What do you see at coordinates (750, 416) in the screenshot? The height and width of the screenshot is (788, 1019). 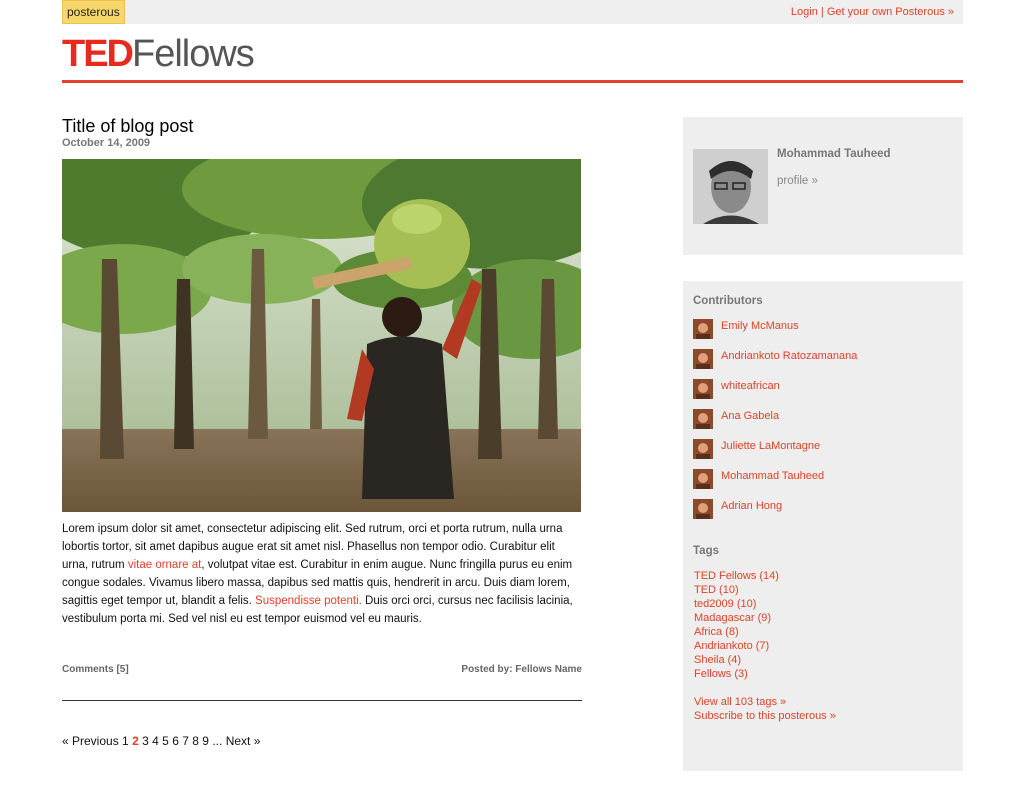 I see `contributor-name-link: Ana Gabela` at bounding box center [750, 416].